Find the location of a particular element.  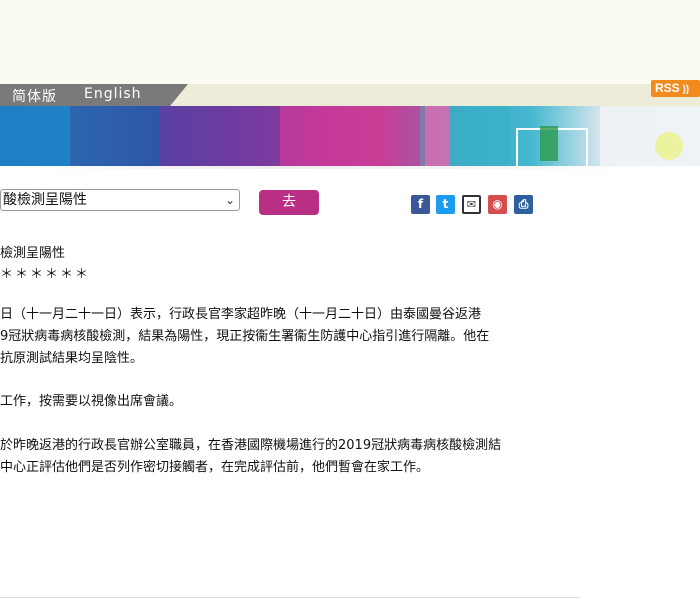

header-banner is located at coordinates (350, 137).